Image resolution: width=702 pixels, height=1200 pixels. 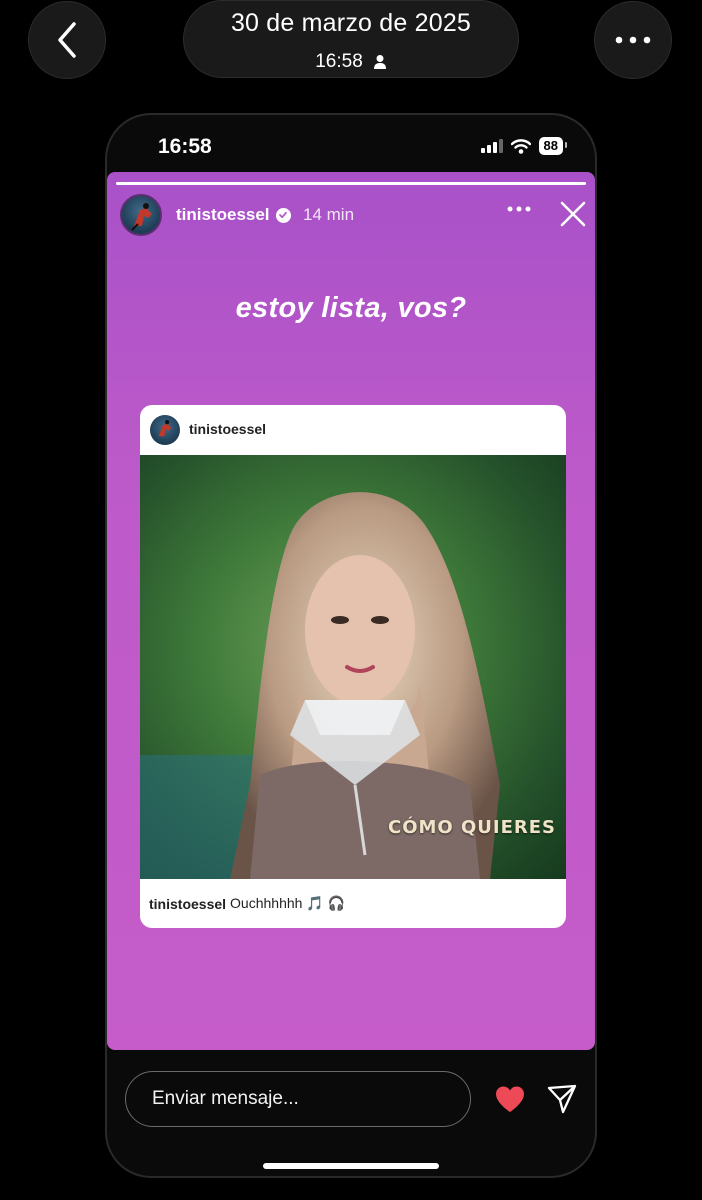 I want to click on send-icon, so click(x=562, y=1099).